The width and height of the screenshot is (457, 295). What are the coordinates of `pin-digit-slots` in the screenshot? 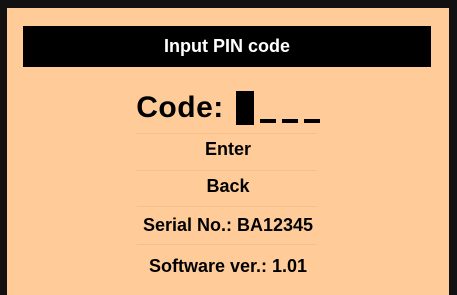 It's located at (277, 108).